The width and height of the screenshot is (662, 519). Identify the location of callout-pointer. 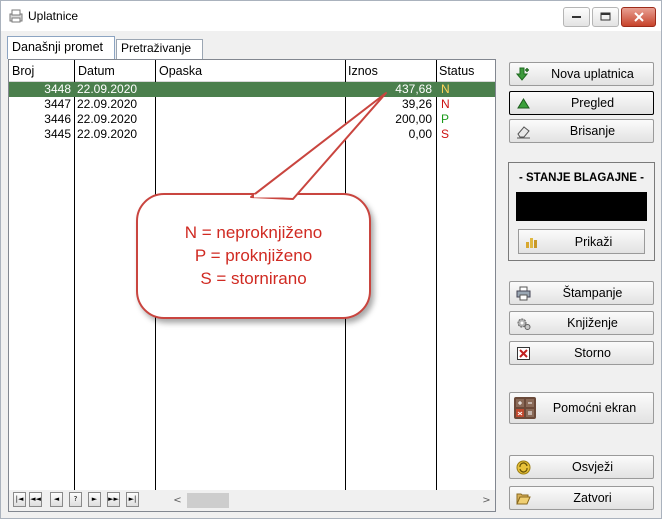
(318, 146).